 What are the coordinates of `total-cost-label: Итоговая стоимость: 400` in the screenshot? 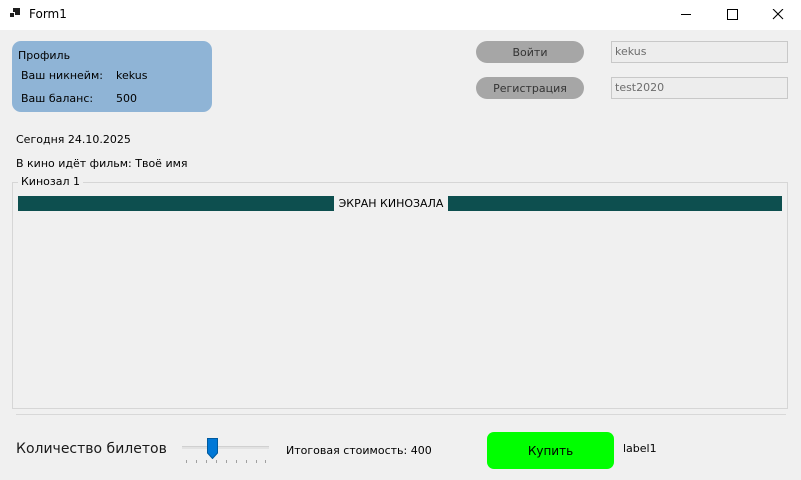 It's located at (359, 450).